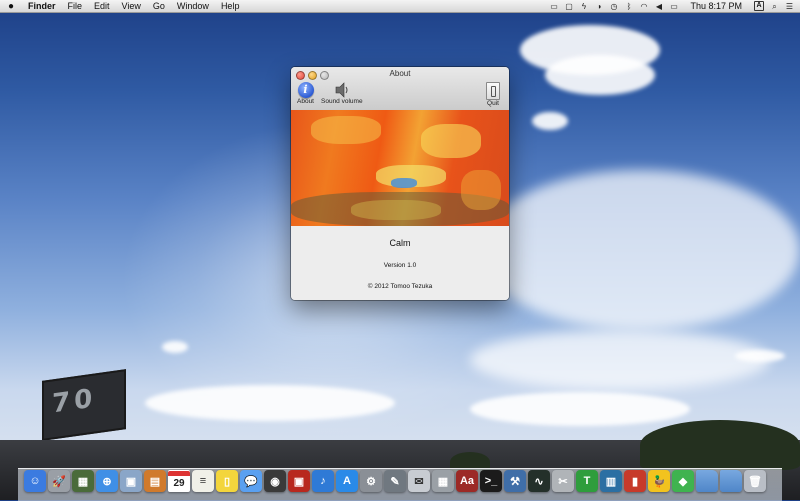 The image size is (800, 501). Describe the element at coordinates (11, 6) in the screenshot. I see `apple-menu-icon: ●` at that location.